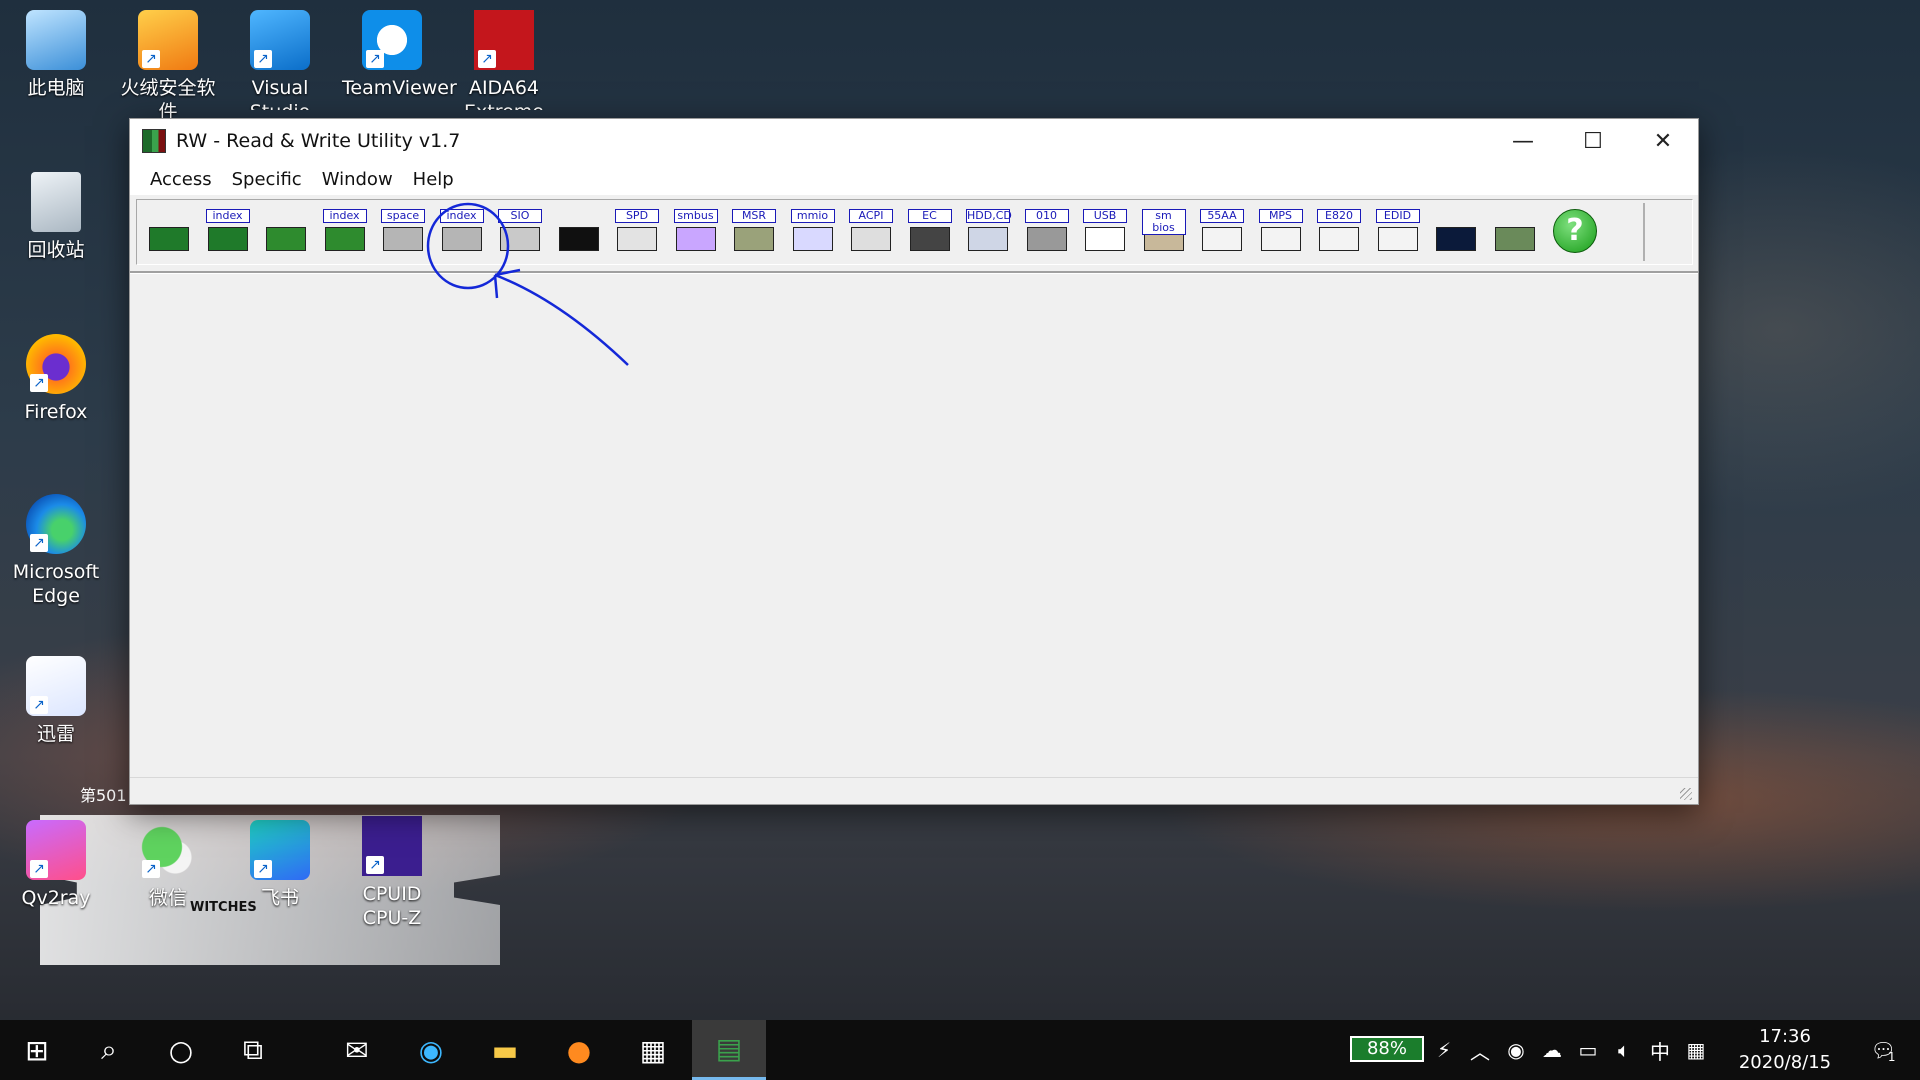 The width and height of the screenshot is (1920, 1080). I want to click on battery-indicator: 88%, so click(1387, 1049).